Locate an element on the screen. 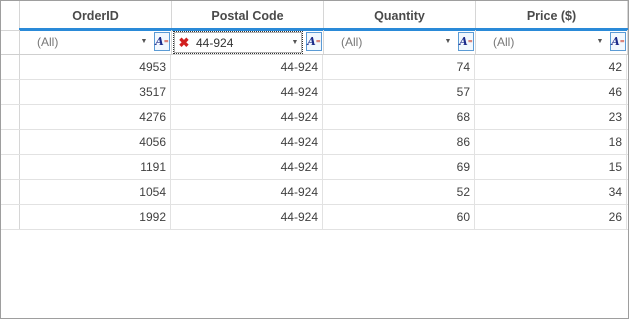 The height and width of the screenshot is (319, 629). cell-price: 42 is located at coordinates (551, 67).